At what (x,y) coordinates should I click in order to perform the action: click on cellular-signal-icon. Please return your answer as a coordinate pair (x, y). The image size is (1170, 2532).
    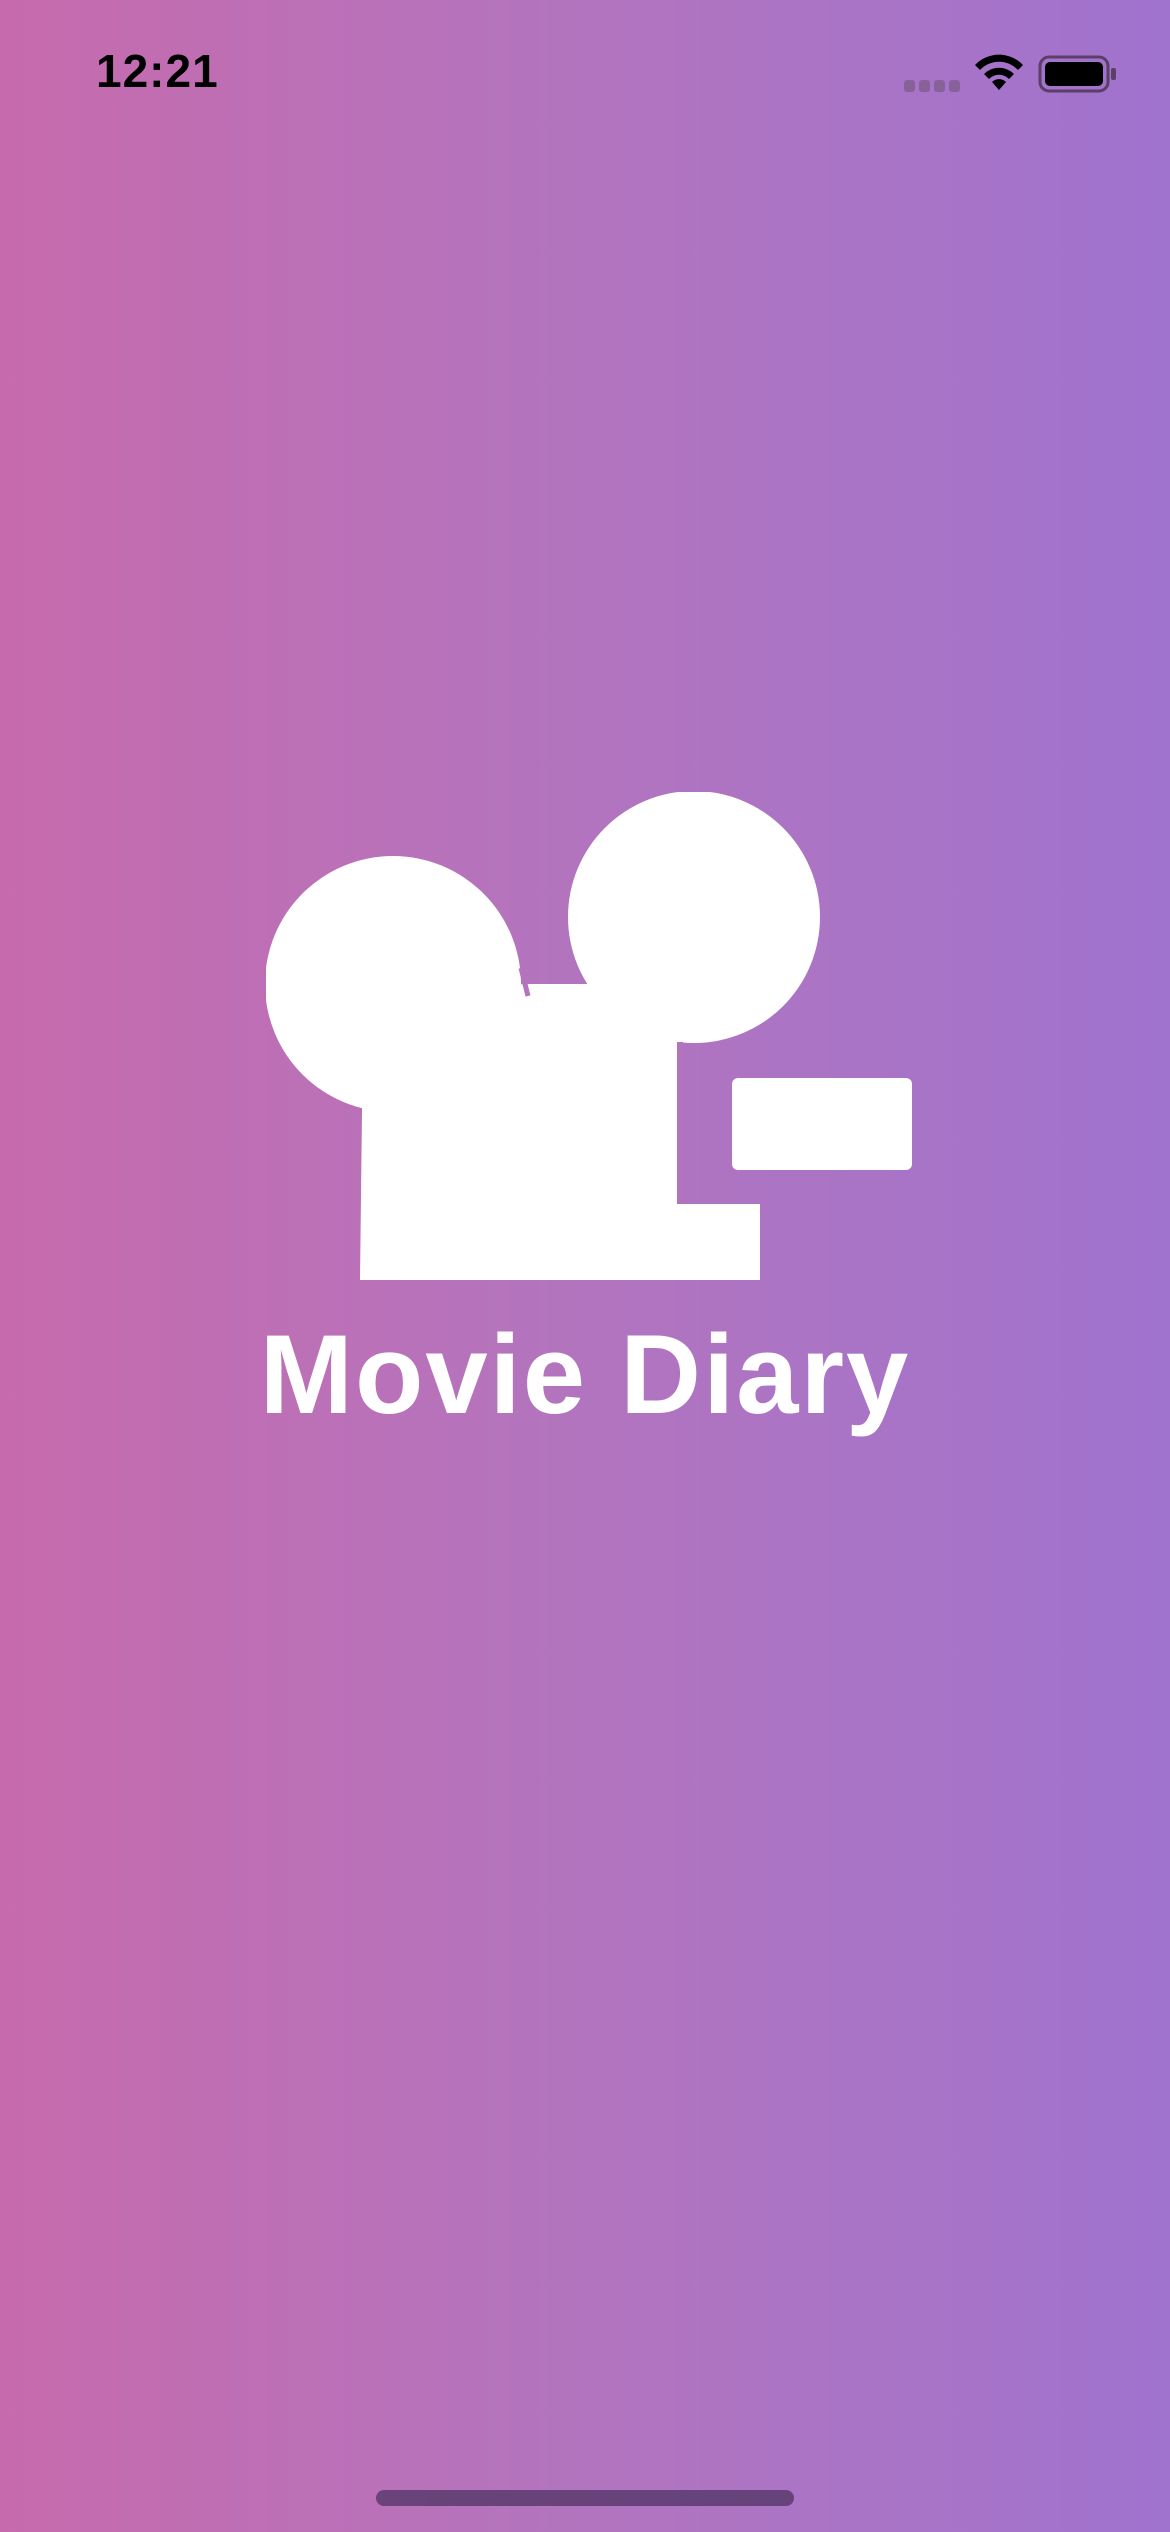
    Looking at the image, I should click on (932, 86).